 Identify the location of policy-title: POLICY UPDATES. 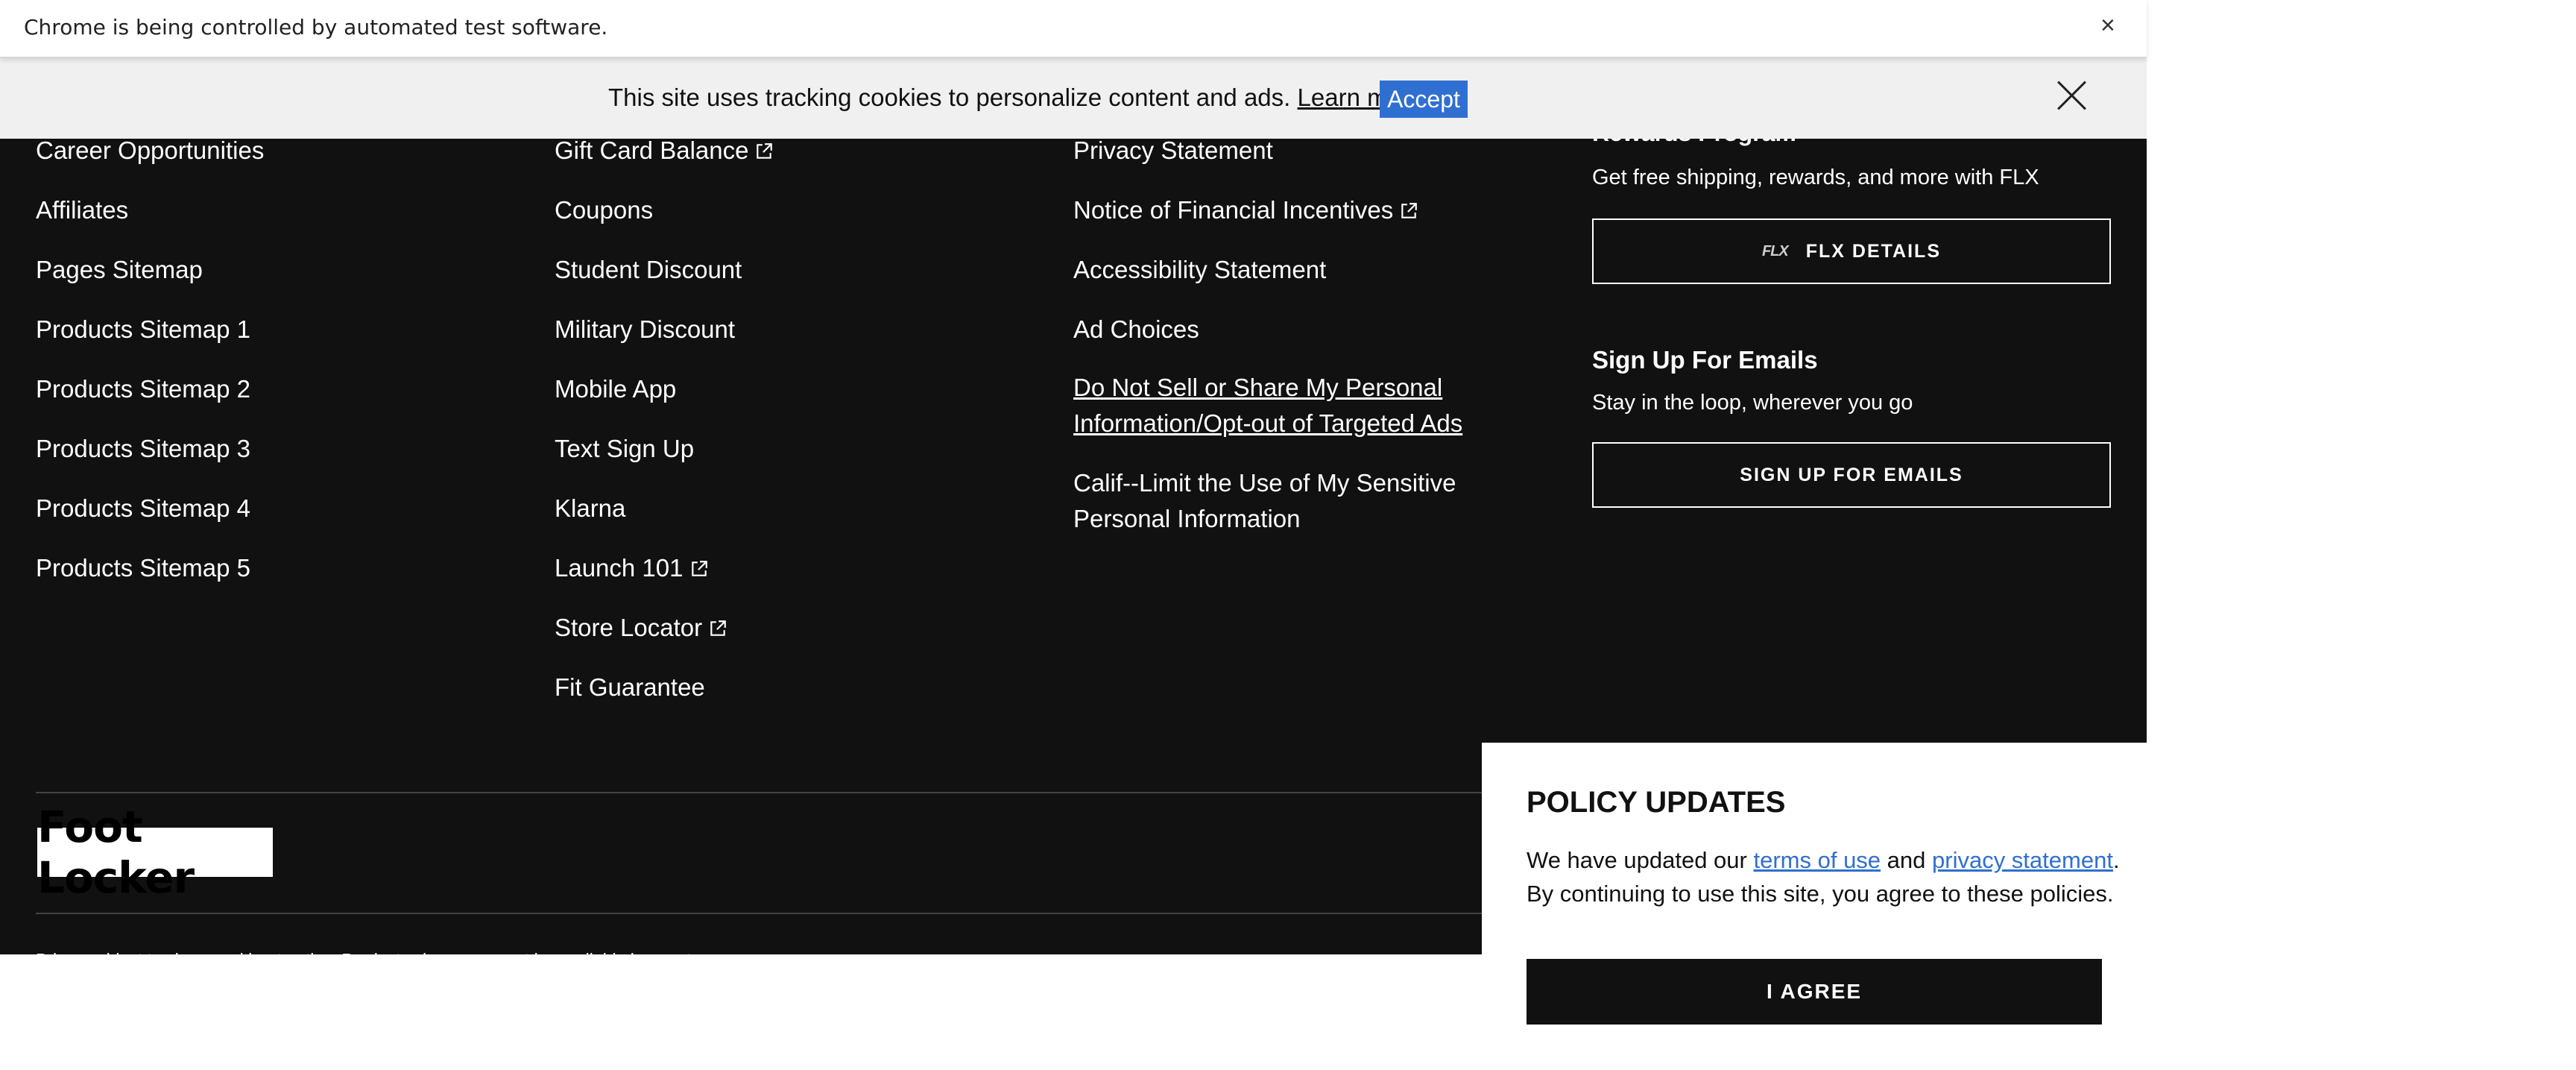
(1656, 802).